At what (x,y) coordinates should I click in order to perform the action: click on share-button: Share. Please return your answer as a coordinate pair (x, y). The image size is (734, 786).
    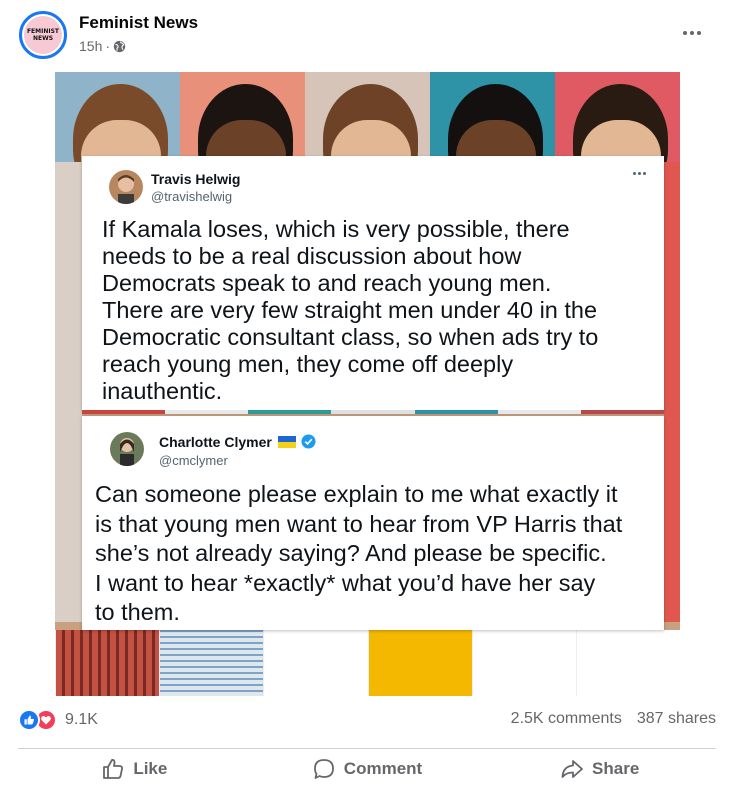
    Looking at the image, I should click on (599, 769).